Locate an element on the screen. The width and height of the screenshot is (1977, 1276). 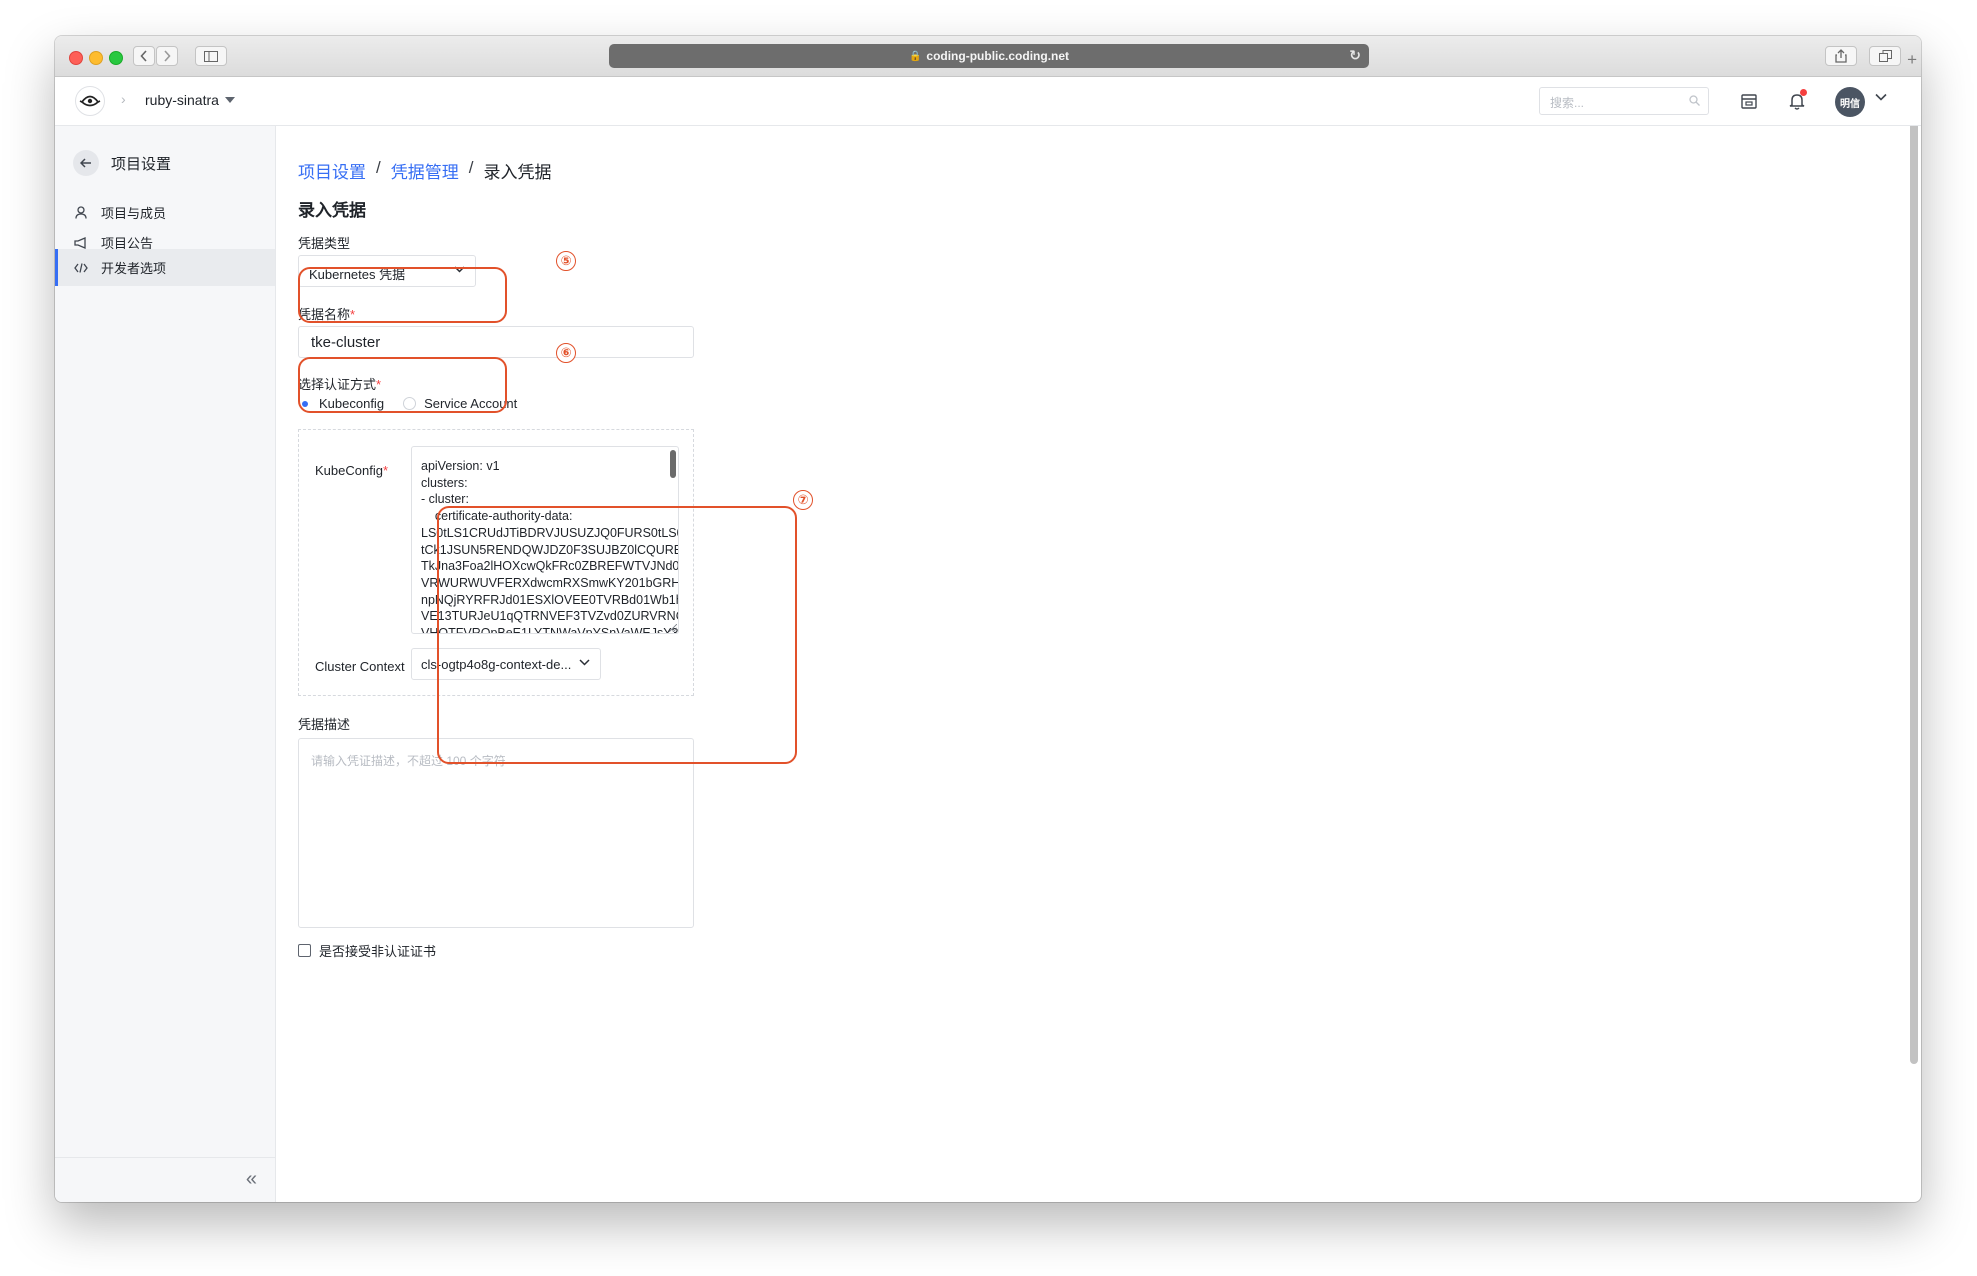
accept-cert-row: 是否接受非认证证书 is located at coordinates (367, 950).